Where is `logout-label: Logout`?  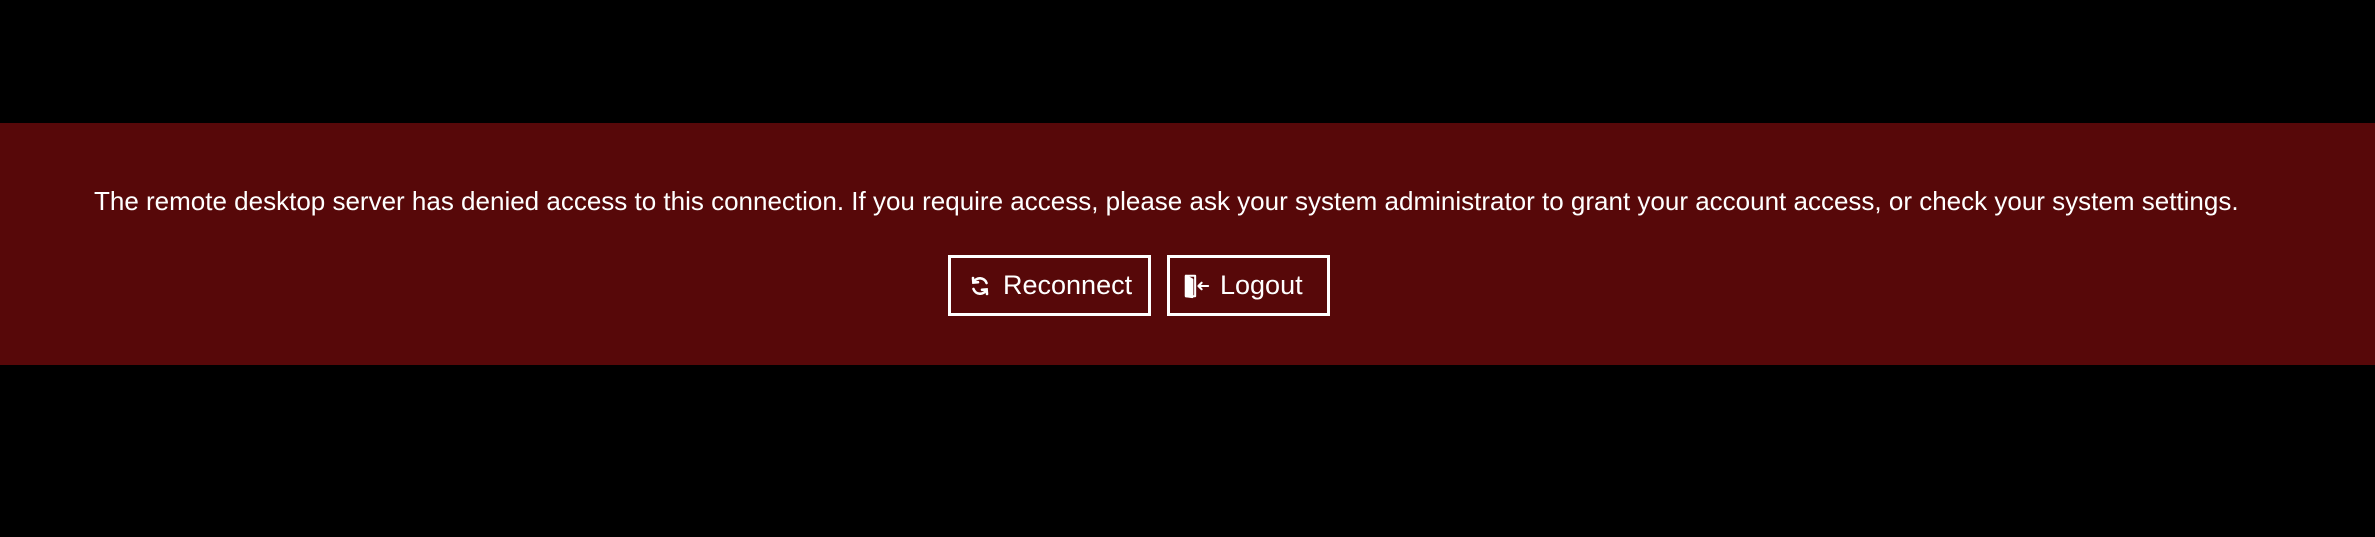 logout-label: Logout is located at coordinates (1261, 285).